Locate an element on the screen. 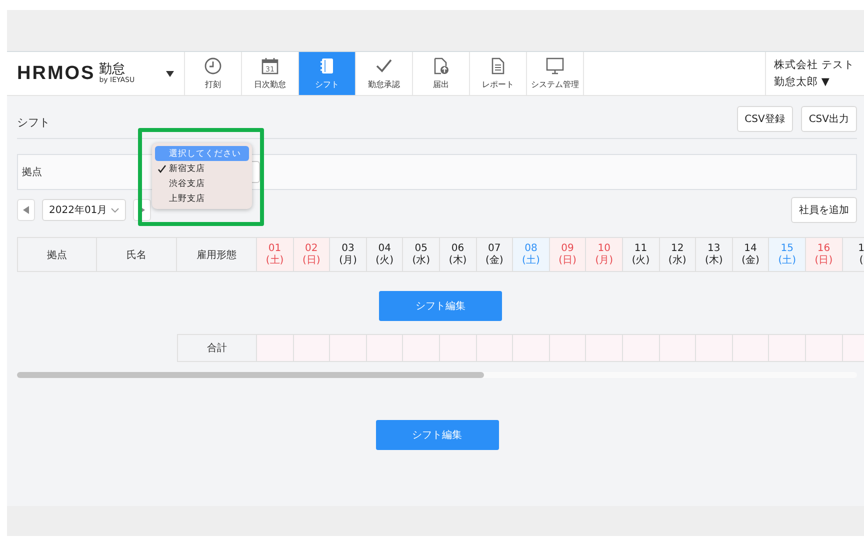  scrollbar-track is located at coordinates (437, 375).